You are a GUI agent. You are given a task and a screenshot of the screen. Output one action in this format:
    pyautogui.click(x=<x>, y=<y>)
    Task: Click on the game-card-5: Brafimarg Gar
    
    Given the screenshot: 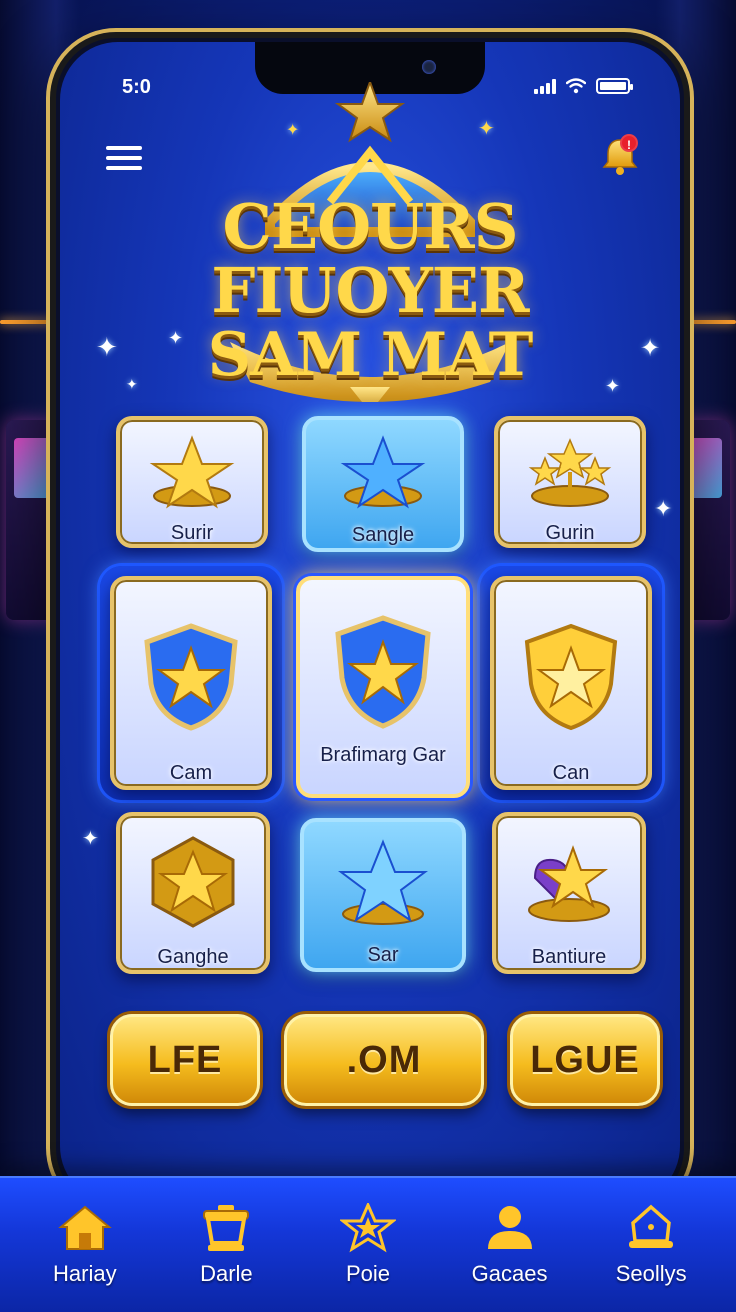 What is the action you would take?
    pyautogui.click(x=383, y=687)
    